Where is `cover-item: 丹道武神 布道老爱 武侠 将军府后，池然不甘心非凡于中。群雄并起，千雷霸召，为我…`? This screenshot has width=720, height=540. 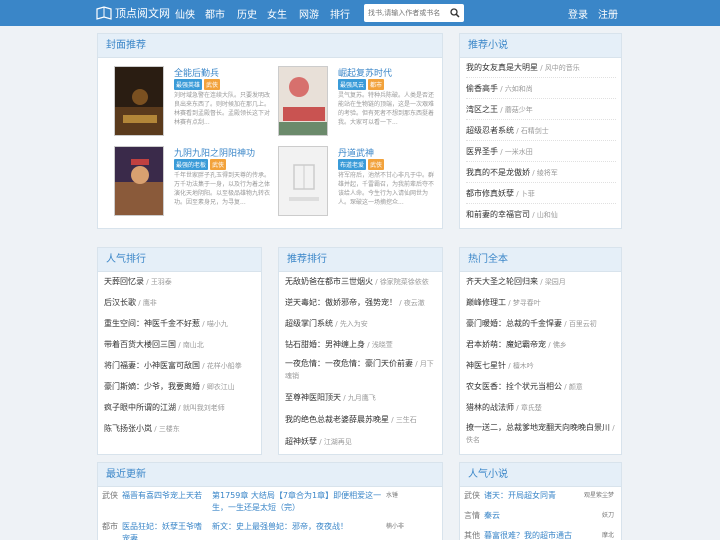 cover-item: 丹道武神 布道老爱 武侠 将军府后，池然不甘心非凡于中。群雄并起，千雷霸召，为我… is located at coordinates (358, 183).